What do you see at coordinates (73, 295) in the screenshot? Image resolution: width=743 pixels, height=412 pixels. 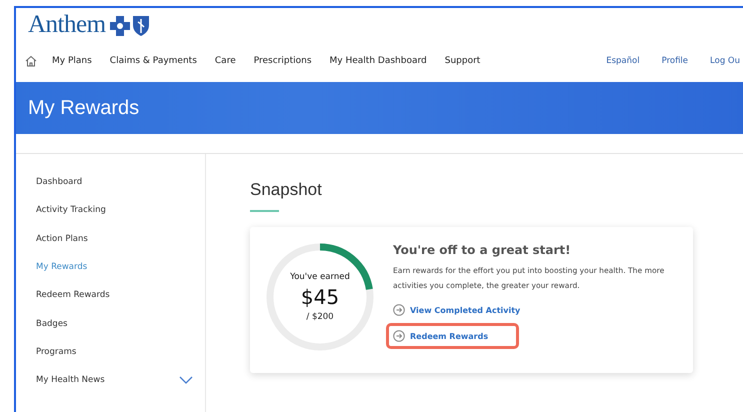 I see `sidebar-item: Redeem Rewards` at bounding box center [73, 295].